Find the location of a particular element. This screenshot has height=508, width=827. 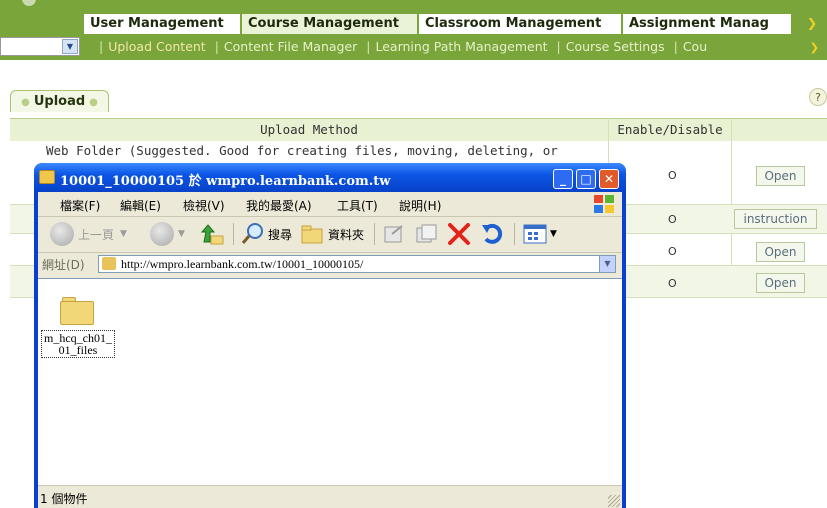

folder-label: m_hcq_ch01_ 01_files is located at coordinates (78, 344).